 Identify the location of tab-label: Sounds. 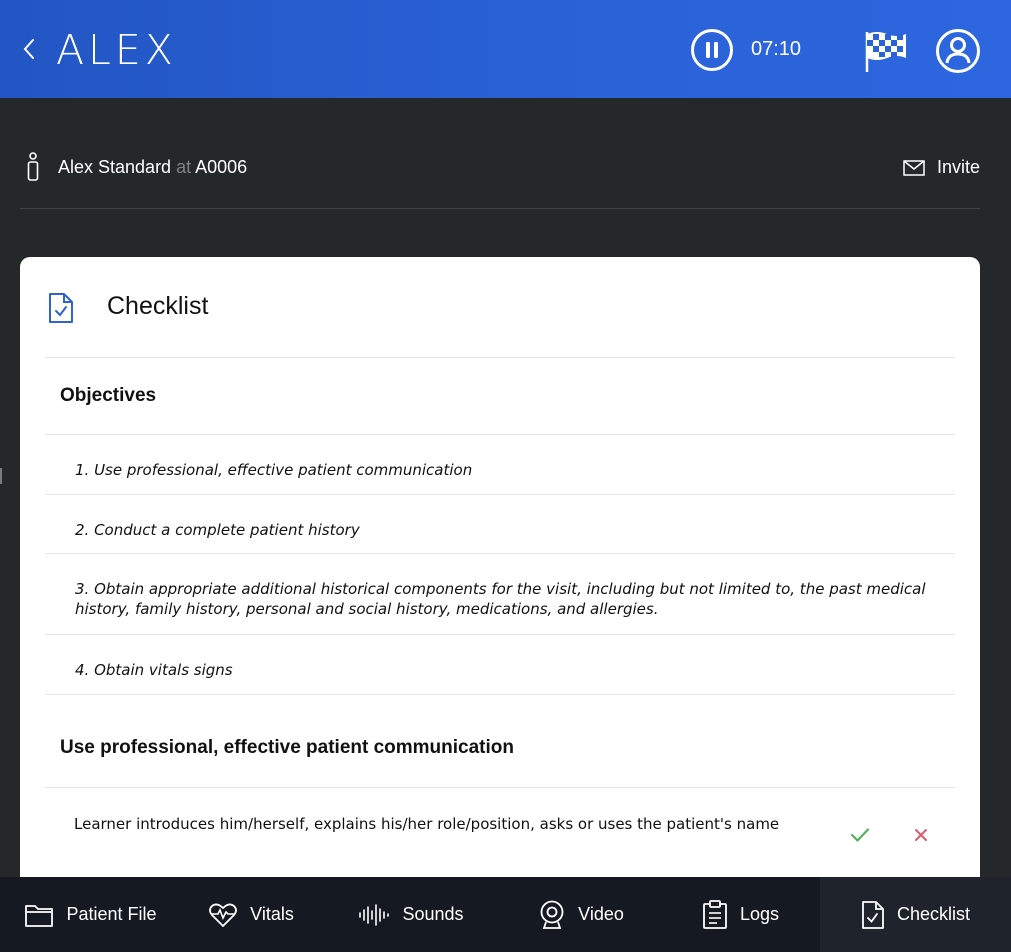
(433, 914).